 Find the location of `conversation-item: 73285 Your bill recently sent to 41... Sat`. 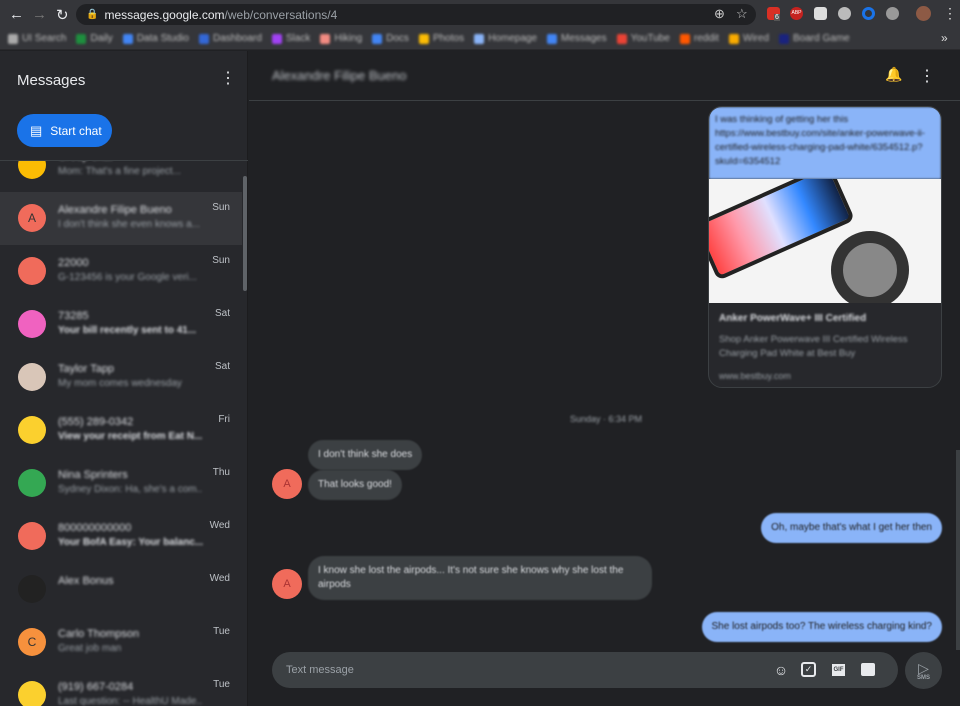

conversation-item: 73285 Your bill recently sent to 41... Sat is located at coordinates (121, 324).